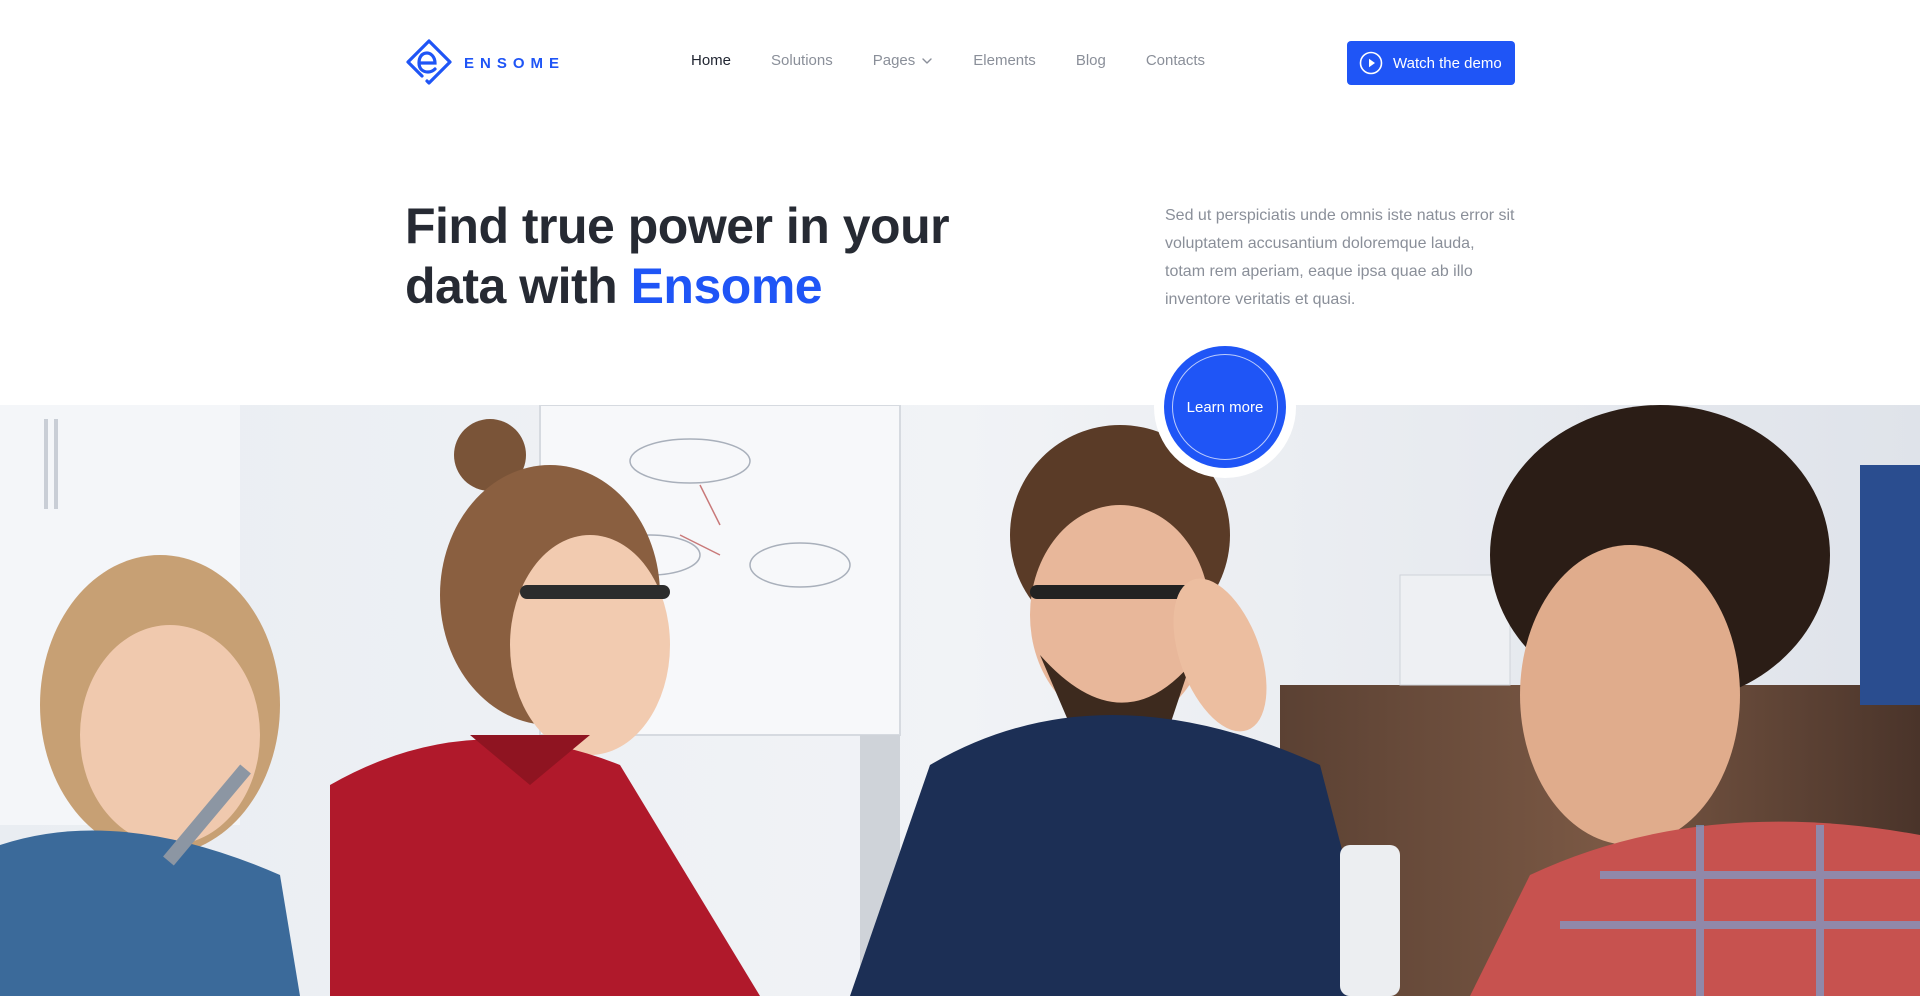  Describe the element at coordinates (685, 256) in the screenshot. I see `hero-title: Find true power in your data with Ensome` at that location.